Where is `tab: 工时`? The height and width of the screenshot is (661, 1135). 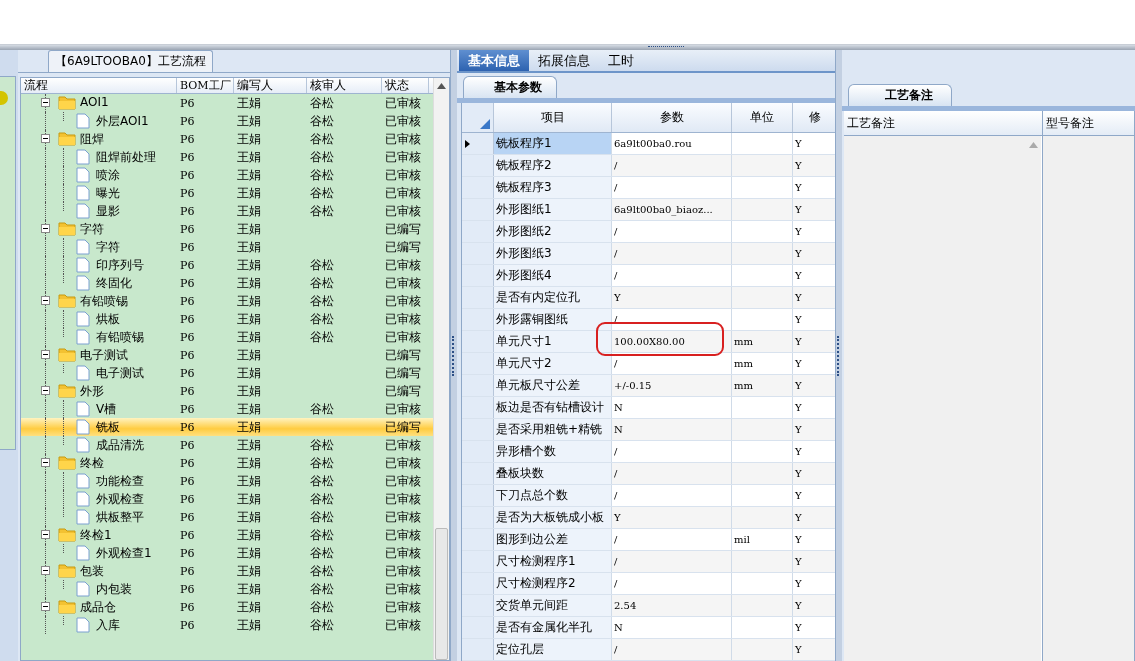 tab: 工时 is located at coordinates (621, 60).